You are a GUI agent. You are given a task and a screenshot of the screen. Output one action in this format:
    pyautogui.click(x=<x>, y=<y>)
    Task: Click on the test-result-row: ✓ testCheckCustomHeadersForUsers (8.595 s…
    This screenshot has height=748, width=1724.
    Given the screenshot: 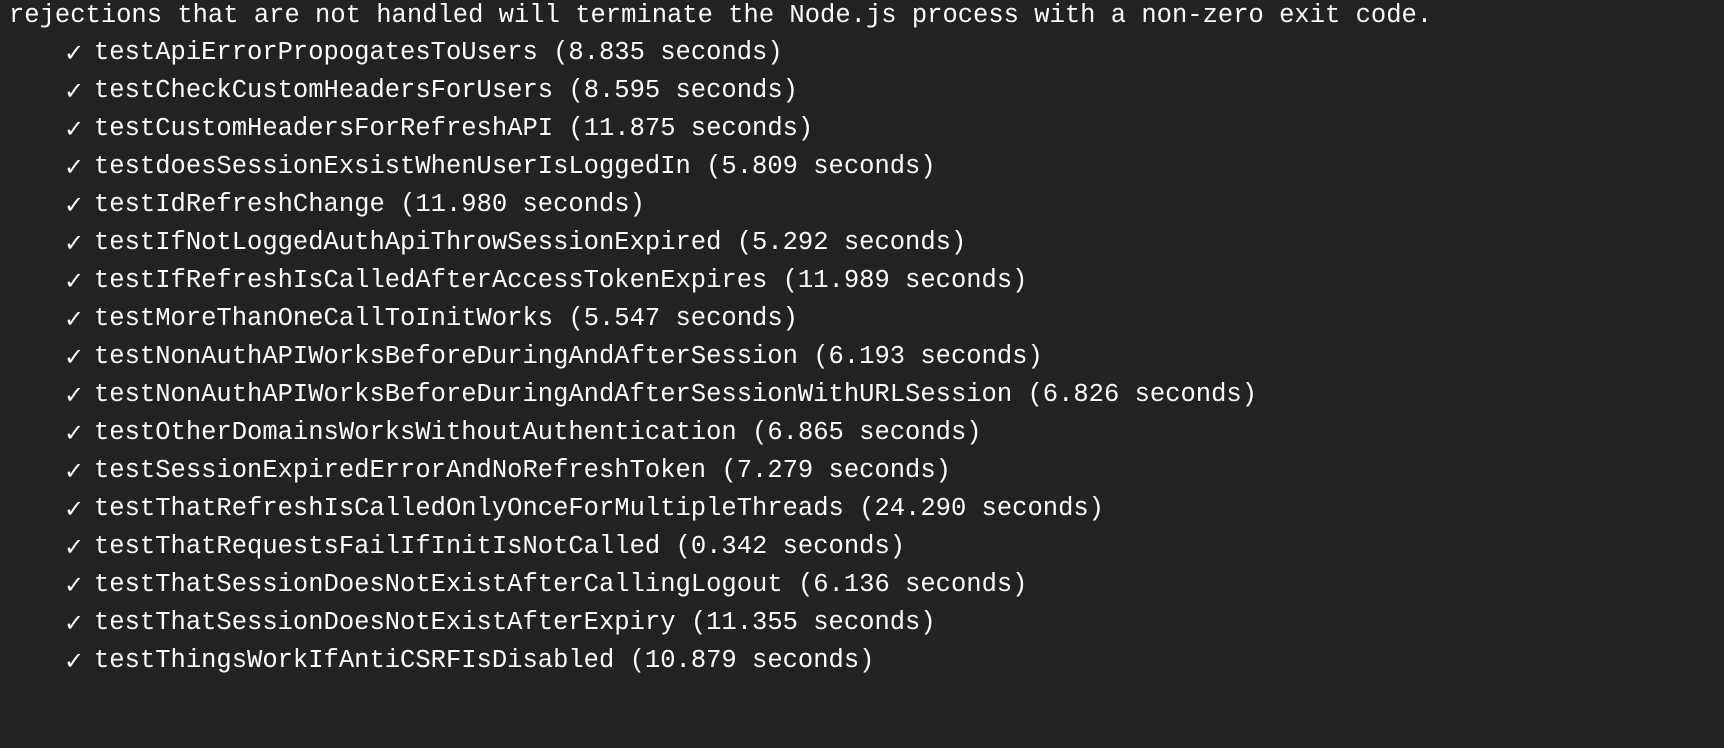 What is the action you would take?
    pyautogui.click(x=862, y=94)
    